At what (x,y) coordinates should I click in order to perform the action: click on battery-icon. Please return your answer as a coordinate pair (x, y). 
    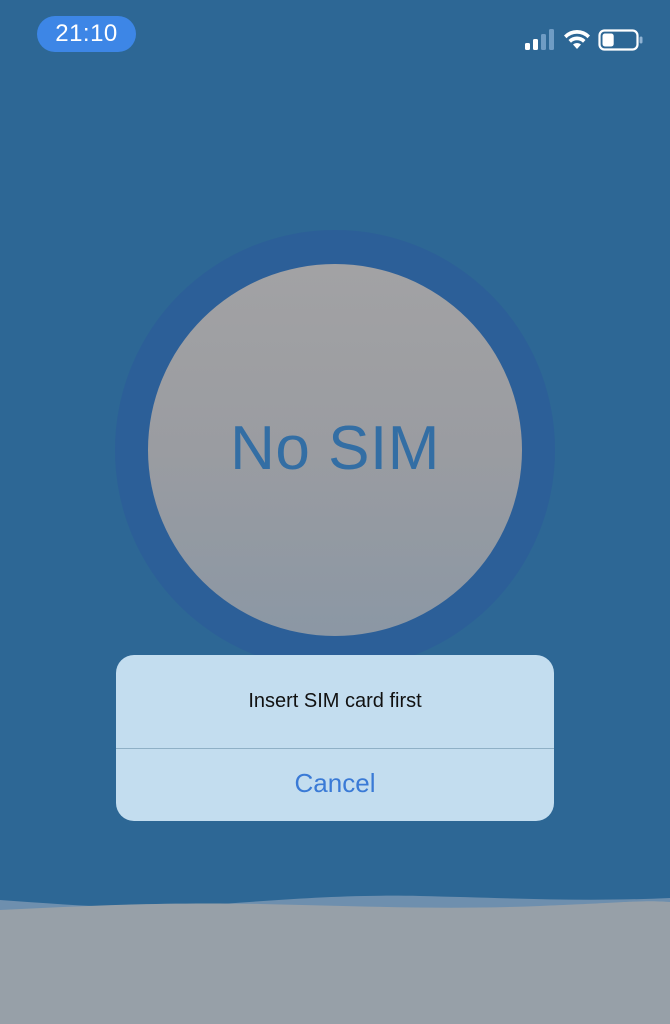
    Looking at the image, I should click on (620, 40).